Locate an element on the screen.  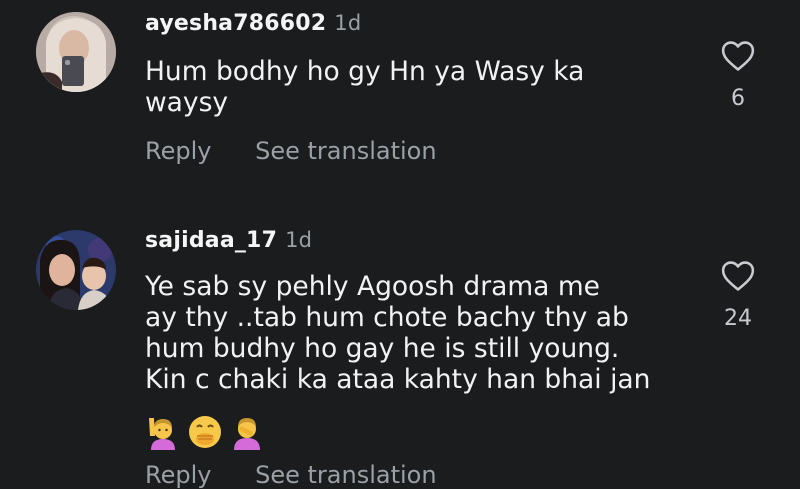
avatar-image is located at coordinates (76, 270).